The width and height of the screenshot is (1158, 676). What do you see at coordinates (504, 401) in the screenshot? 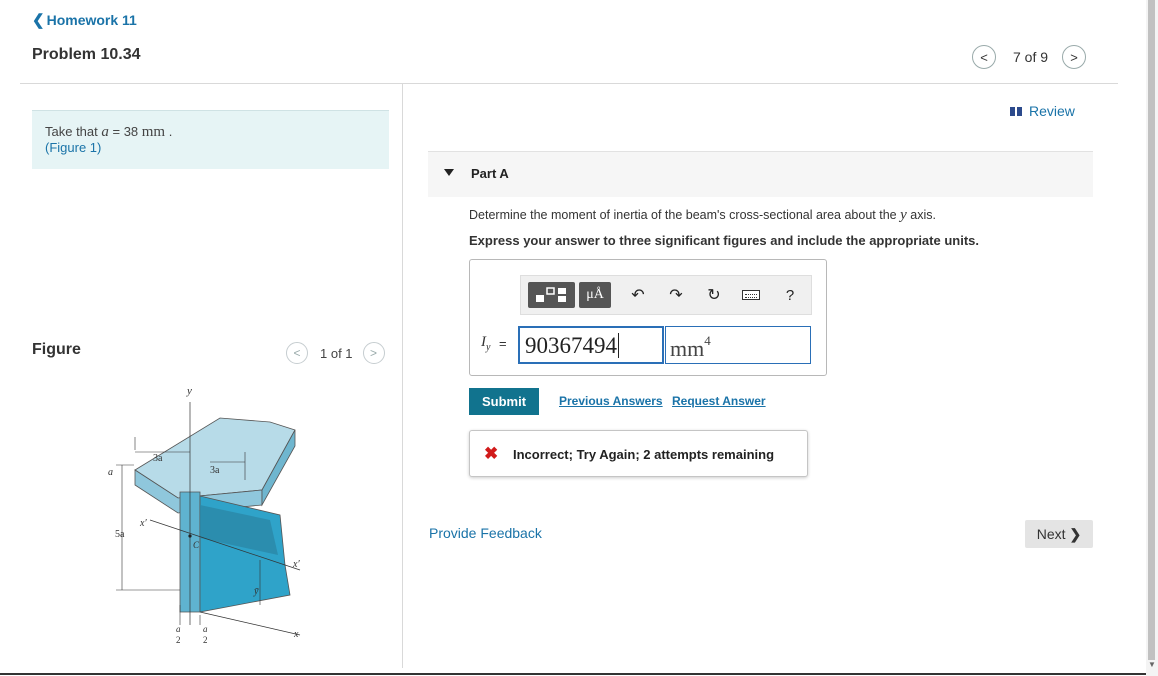
I see `submit-button: Submit` at bounding box center [504, 401].